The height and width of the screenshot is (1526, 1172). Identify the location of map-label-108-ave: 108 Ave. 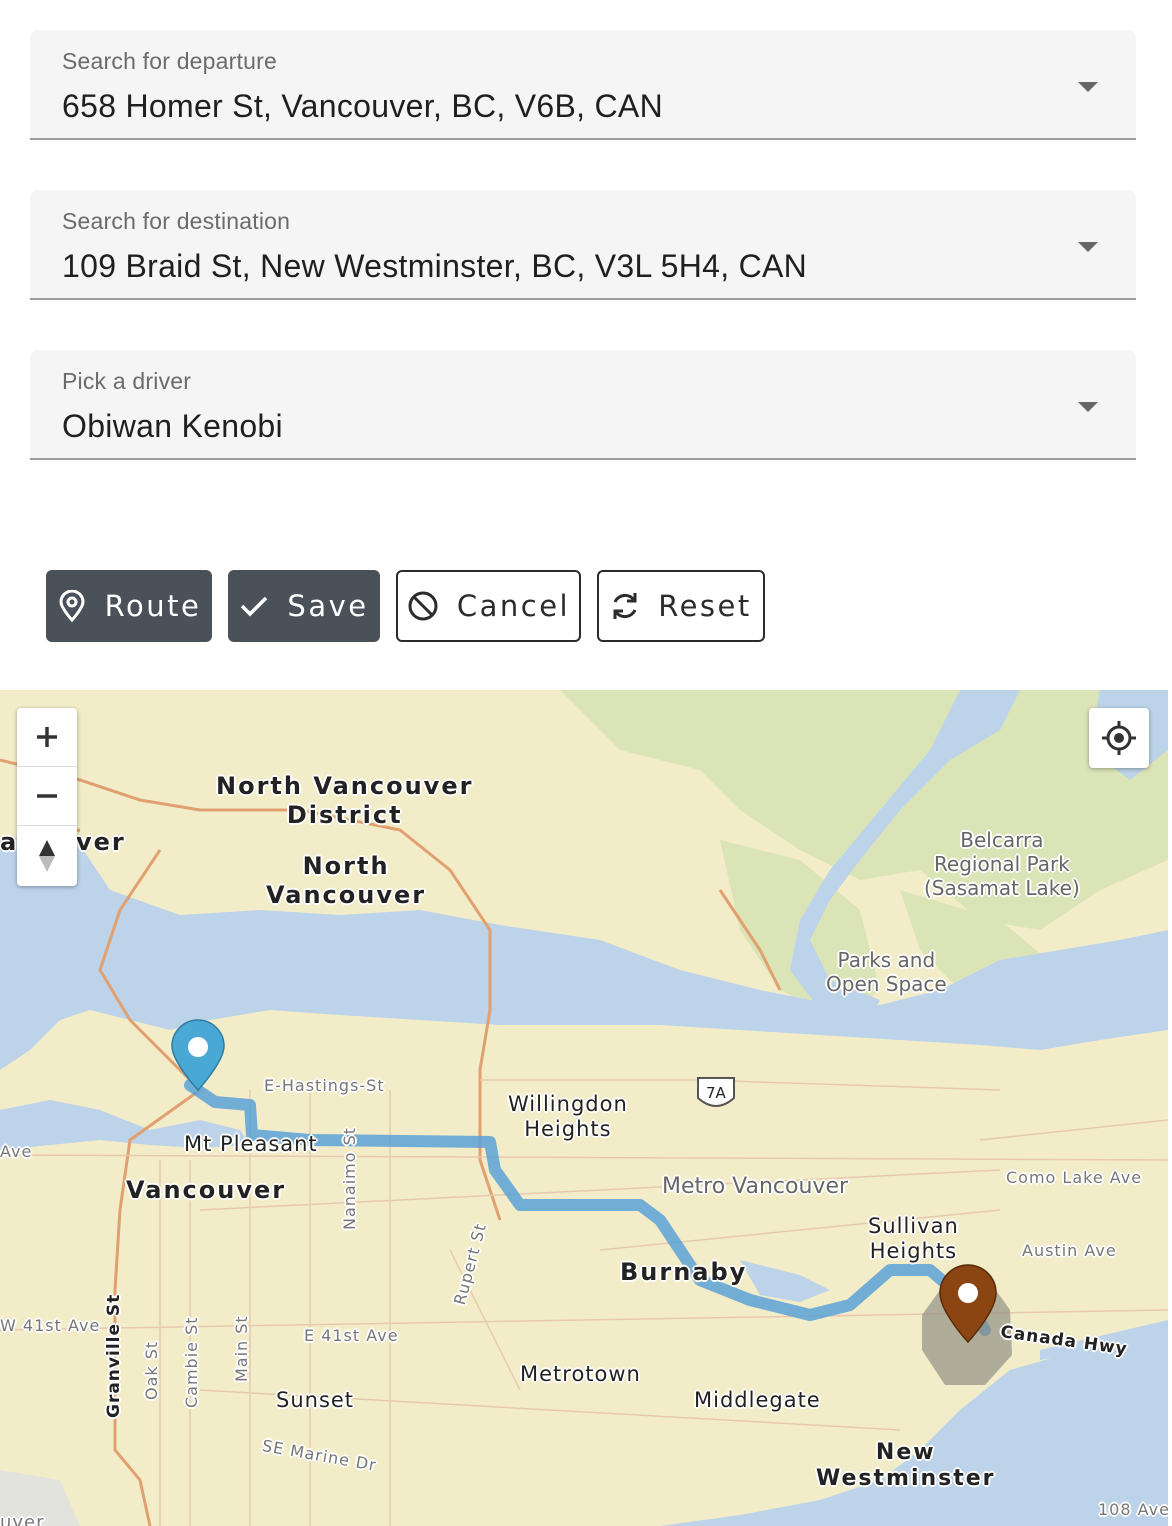
(1133, 1509).